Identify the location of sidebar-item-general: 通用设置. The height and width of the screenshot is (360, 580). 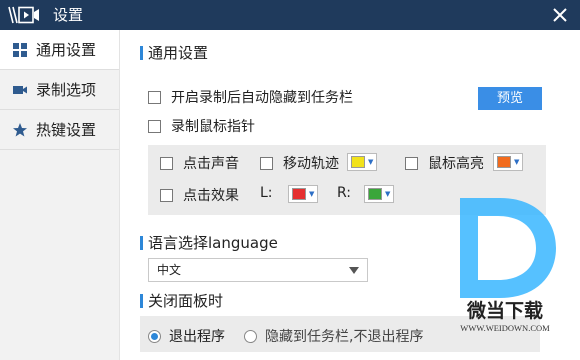
(59, 50).